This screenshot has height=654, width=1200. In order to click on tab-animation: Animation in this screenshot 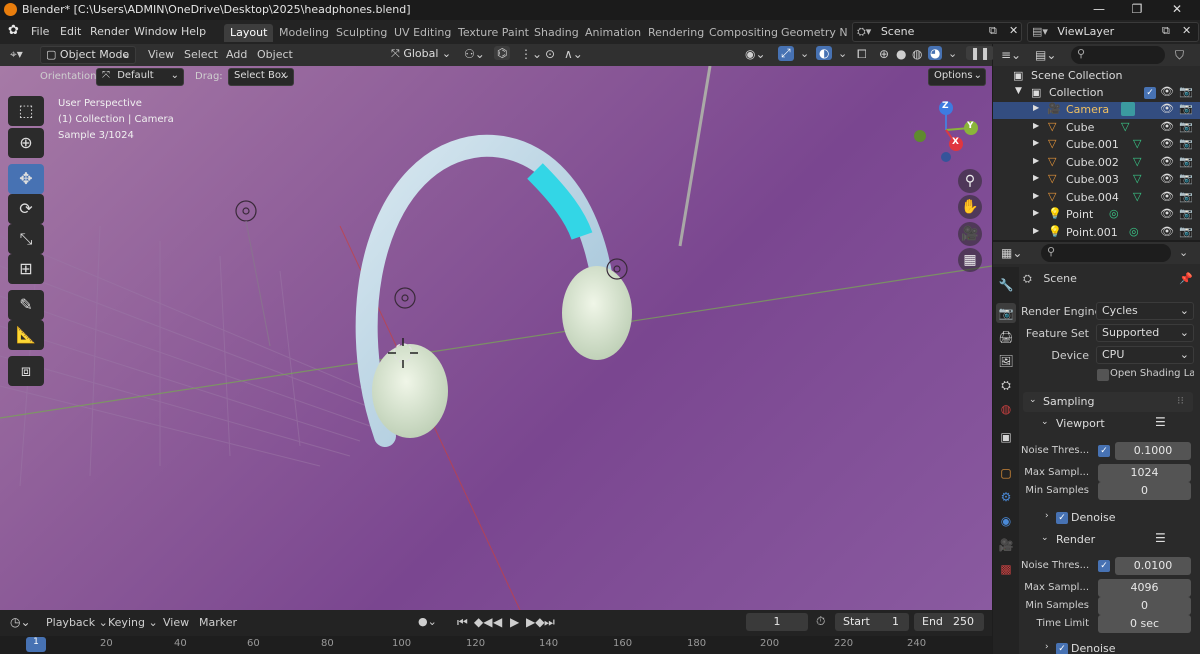, I will do `click(613, 33)`.